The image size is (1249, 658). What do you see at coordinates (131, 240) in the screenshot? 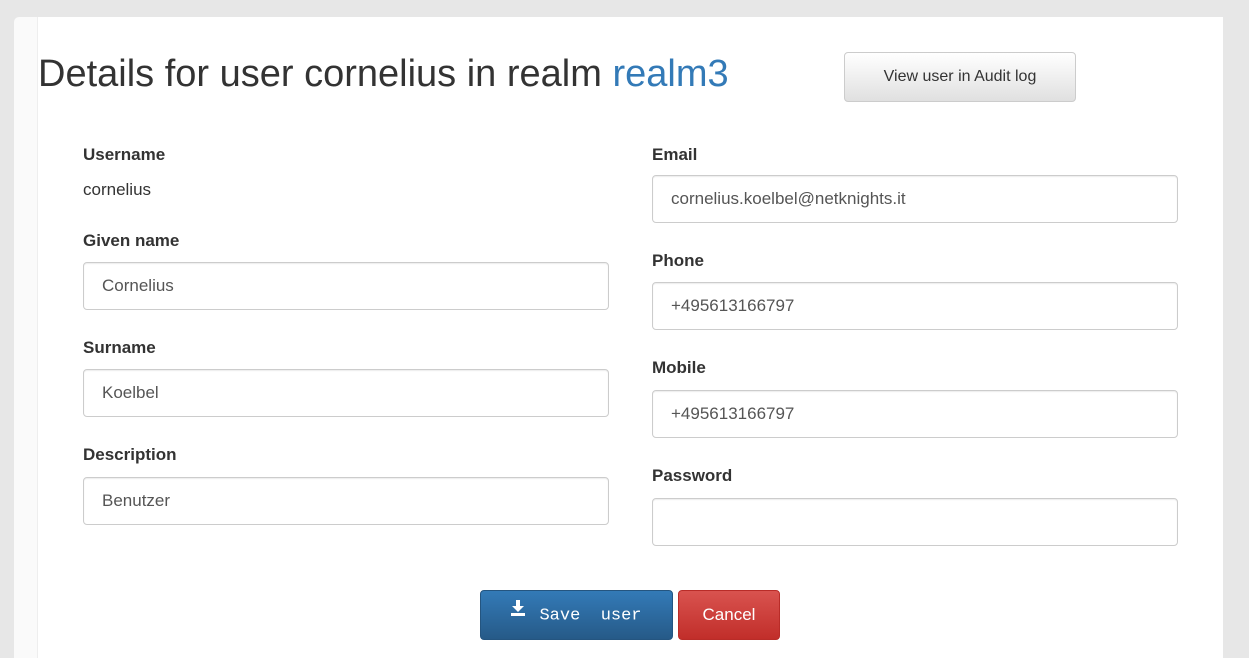
I see `given-name-label: Given name` at bounding box center [131, 240].